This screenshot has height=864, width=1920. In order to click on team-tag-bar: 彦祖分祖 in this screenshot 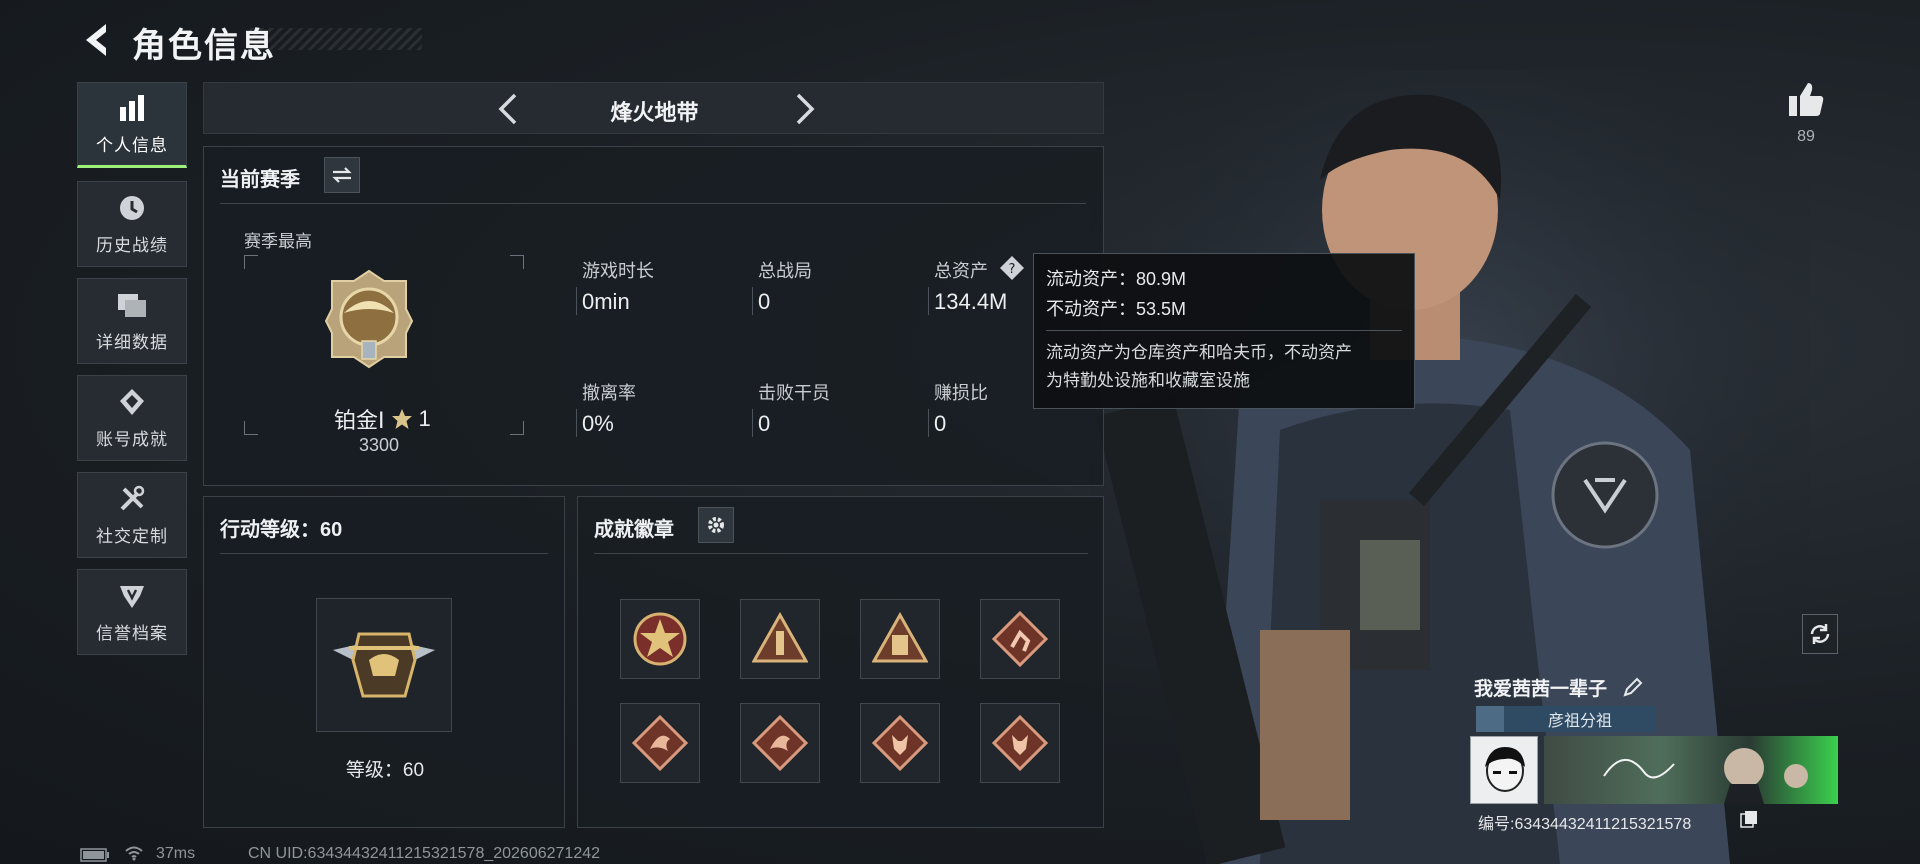, I will do `click(1566, 719)`.